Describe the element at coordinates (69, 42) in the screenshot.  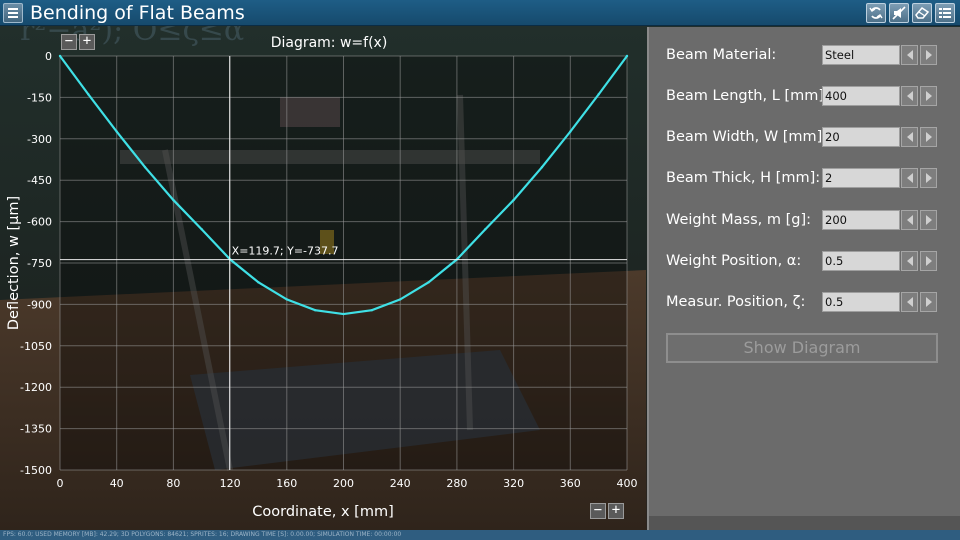
I see `zoom-out-y-button: −` at that location.